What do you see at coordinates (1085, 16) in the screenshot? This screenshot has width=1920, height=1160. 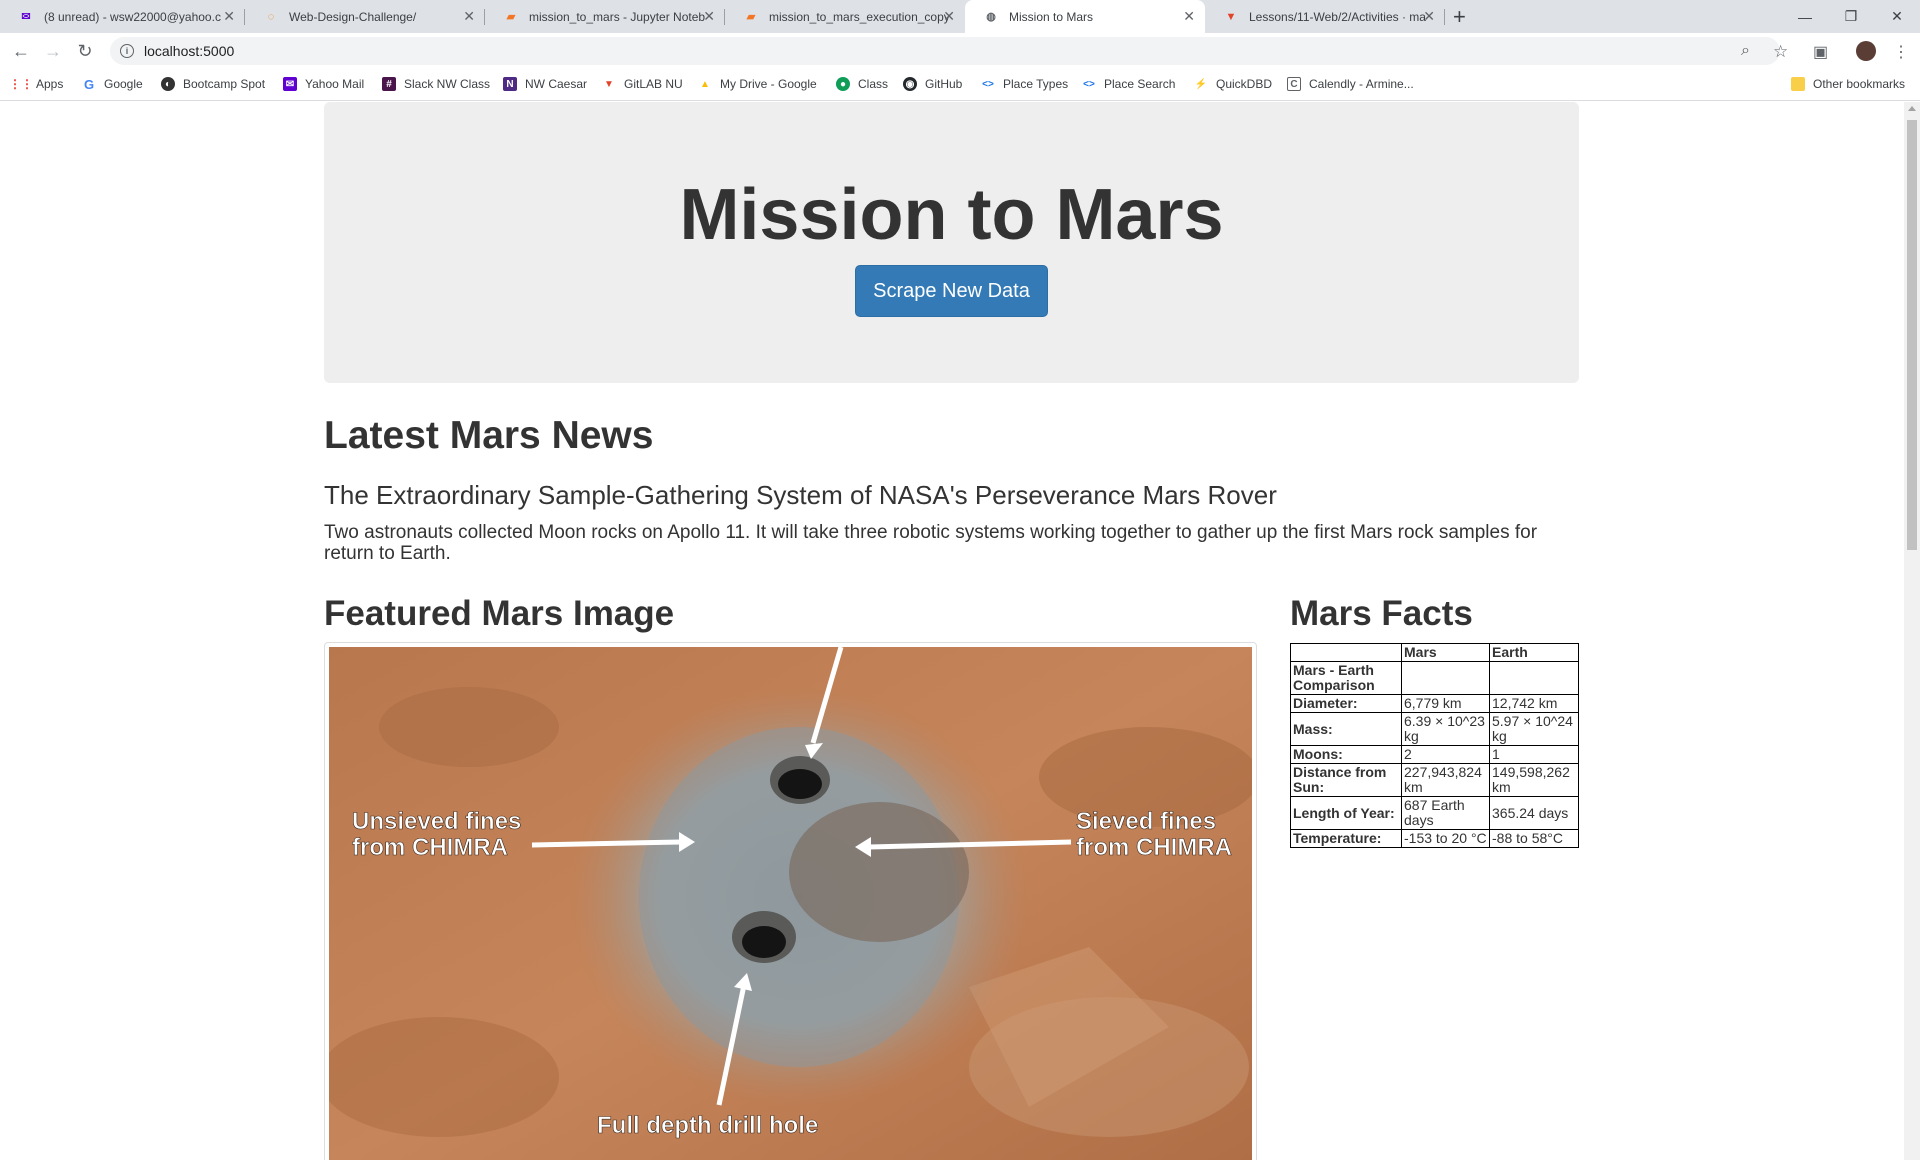 I see `tab-mission-to-mars: ◍ Mission to Mars ✕` at bounding box center [1085, 16].